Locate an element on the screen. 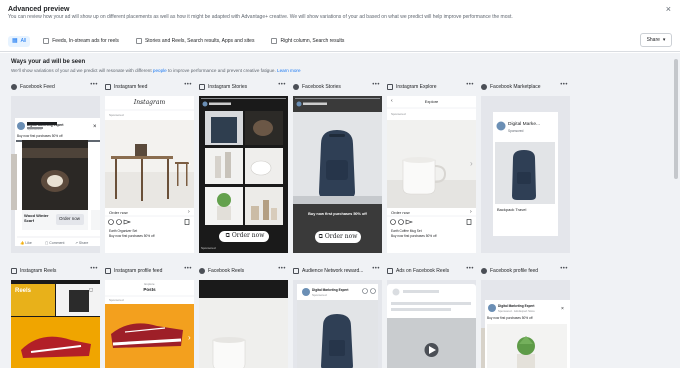 The height and width of the screenshot is (368, 680). reels-icon is located at coordinates (390, 271).